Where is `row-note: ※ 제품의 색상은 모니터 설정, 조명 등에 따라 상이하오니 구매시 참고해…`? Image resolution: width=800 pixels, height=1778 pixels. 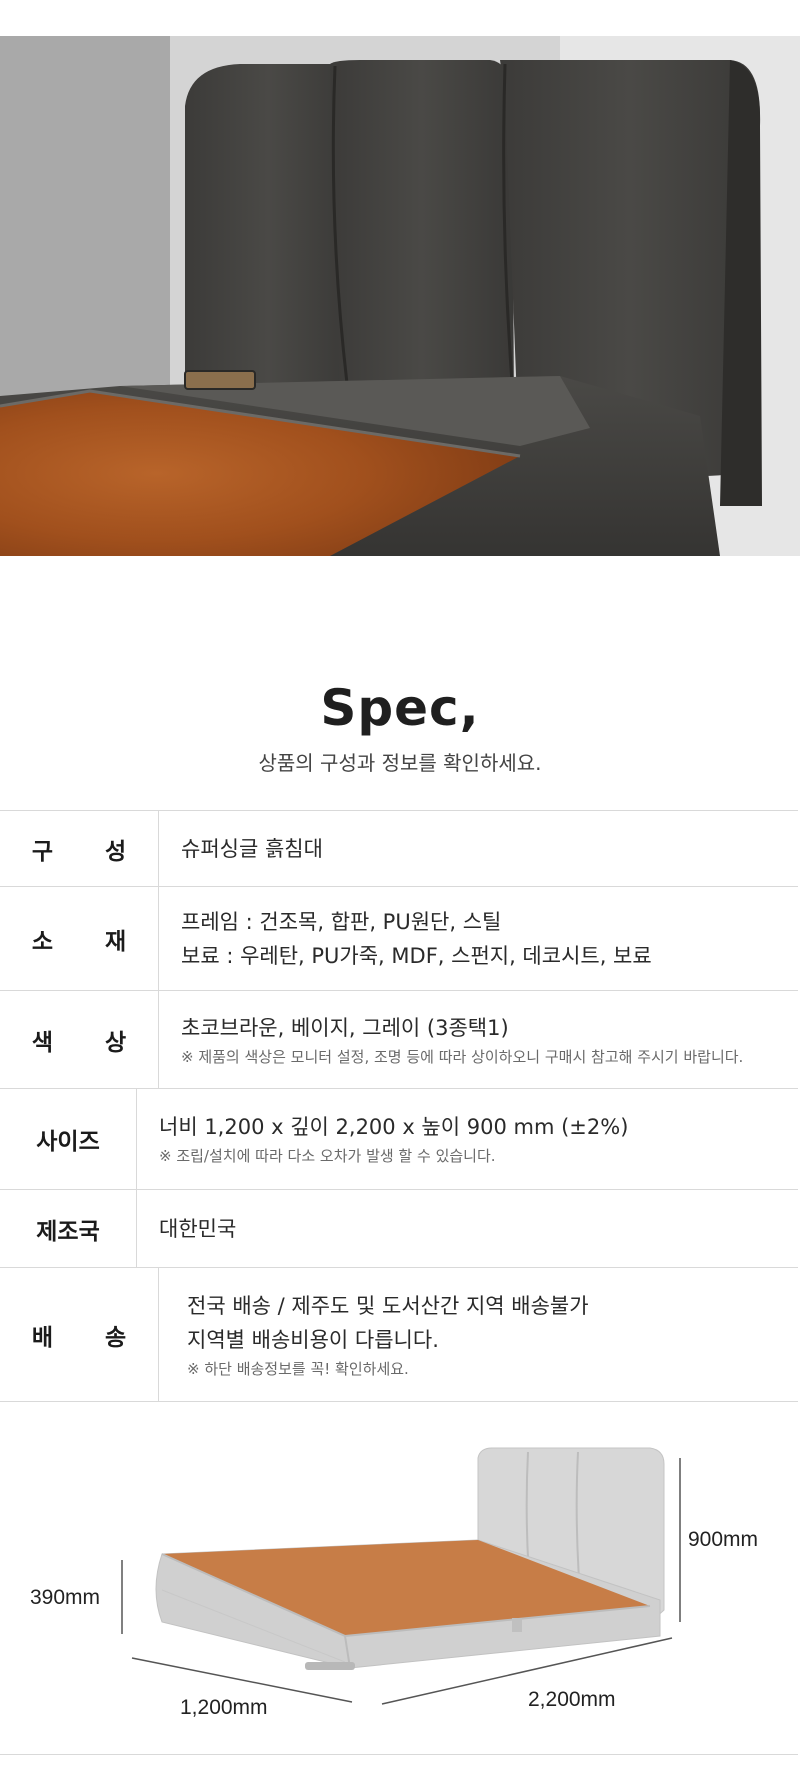 row-note: ※ 제품의 색상은 모니터 설정, 조명 등에 따라 상이하오니 구매시 참고해… is located at coordinates (462, 1056).